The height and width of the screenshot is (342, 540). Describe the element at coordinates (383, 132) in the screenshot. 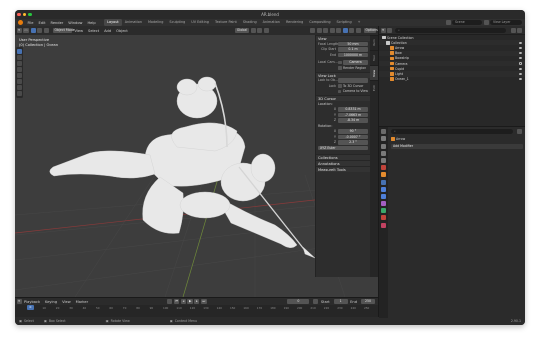

I see `tool-tab-icon` at that location.